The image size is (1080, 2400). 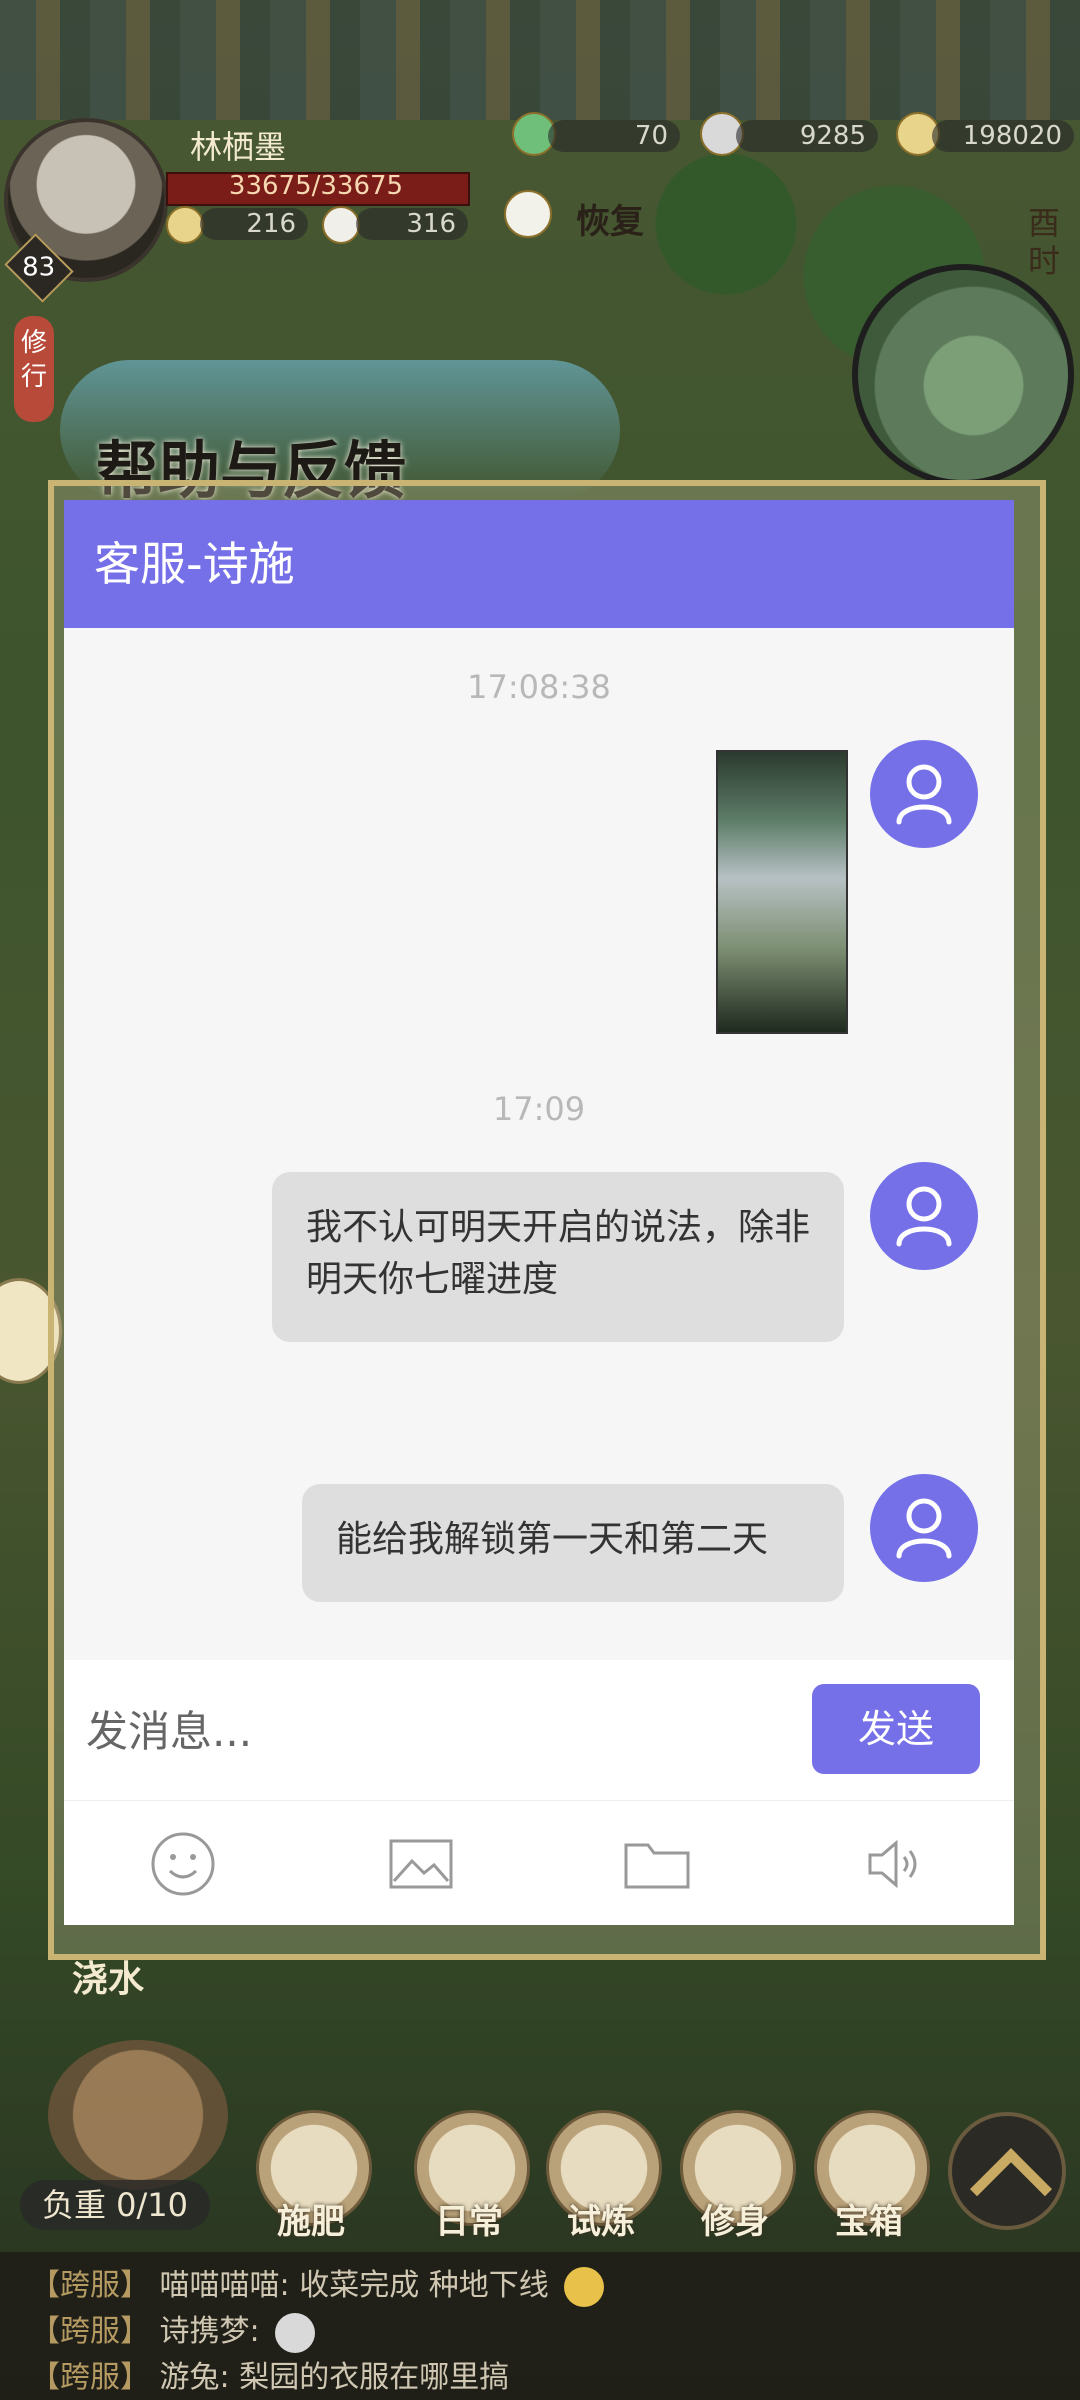 I want to click on folder-icon, so click(x=657, y=1864).